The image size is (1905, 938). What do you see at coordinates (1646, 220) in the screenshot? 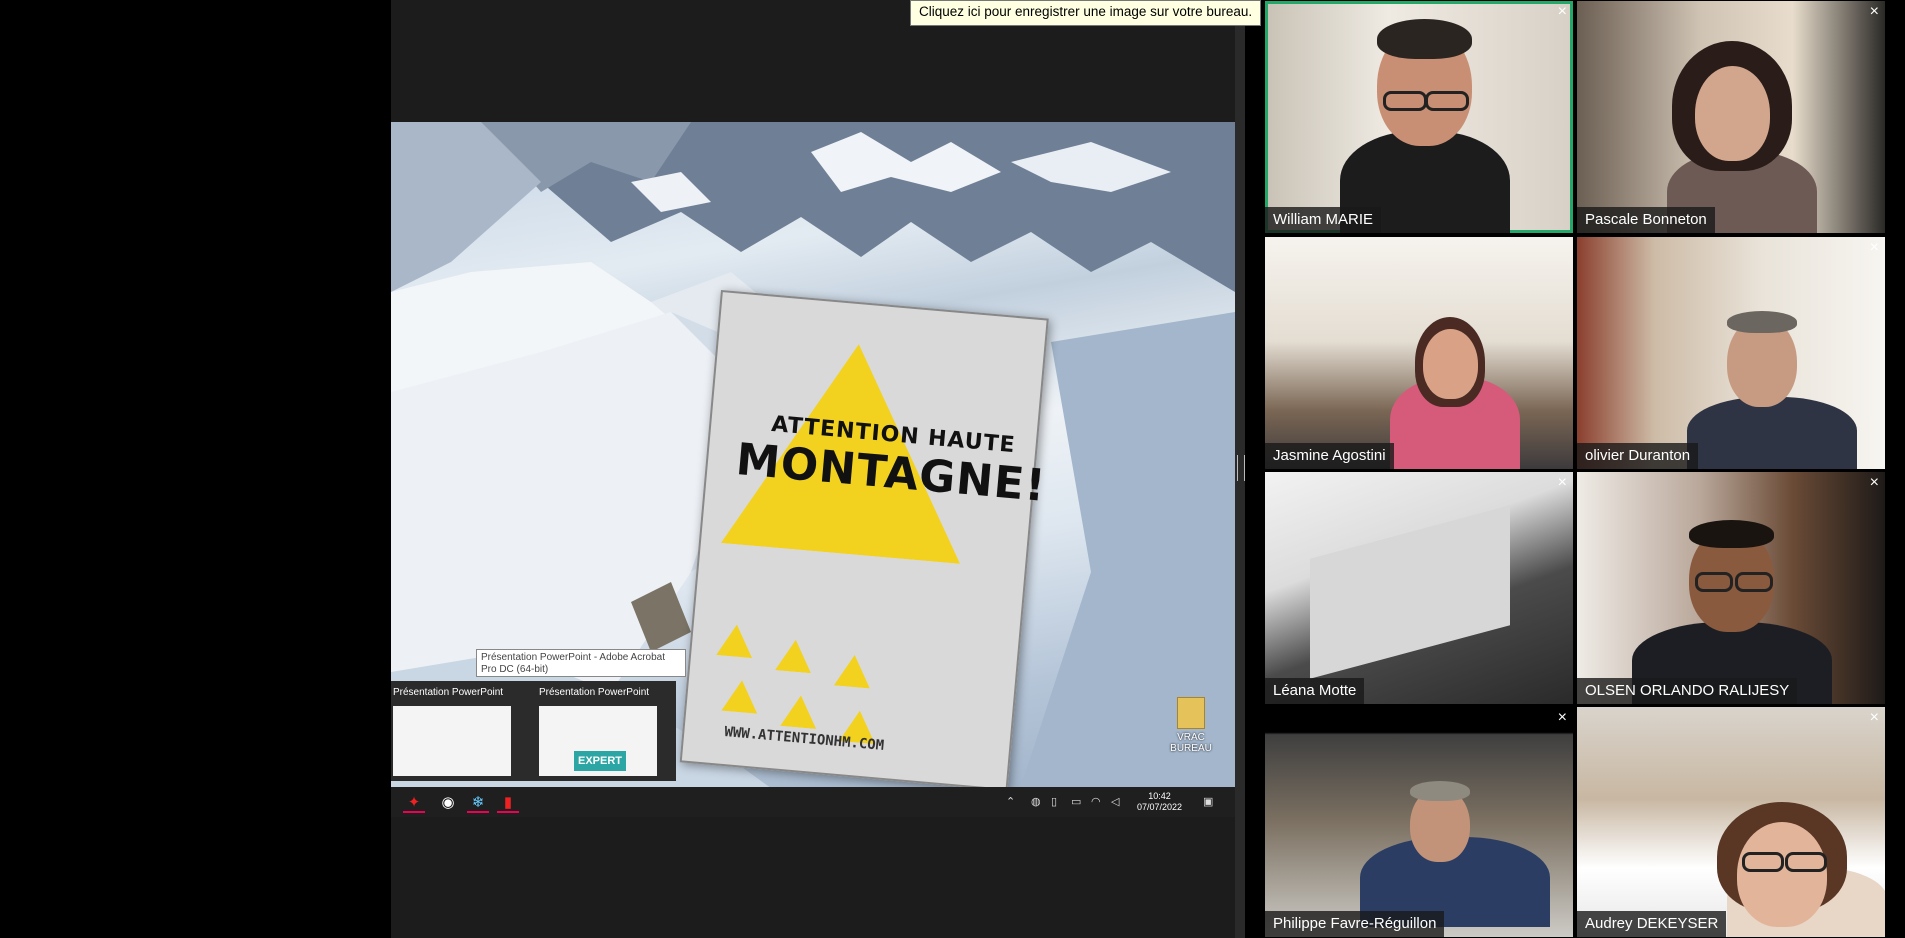
I see `participant-name: Pascale Bonneton` at bounding box center [1646, 220].